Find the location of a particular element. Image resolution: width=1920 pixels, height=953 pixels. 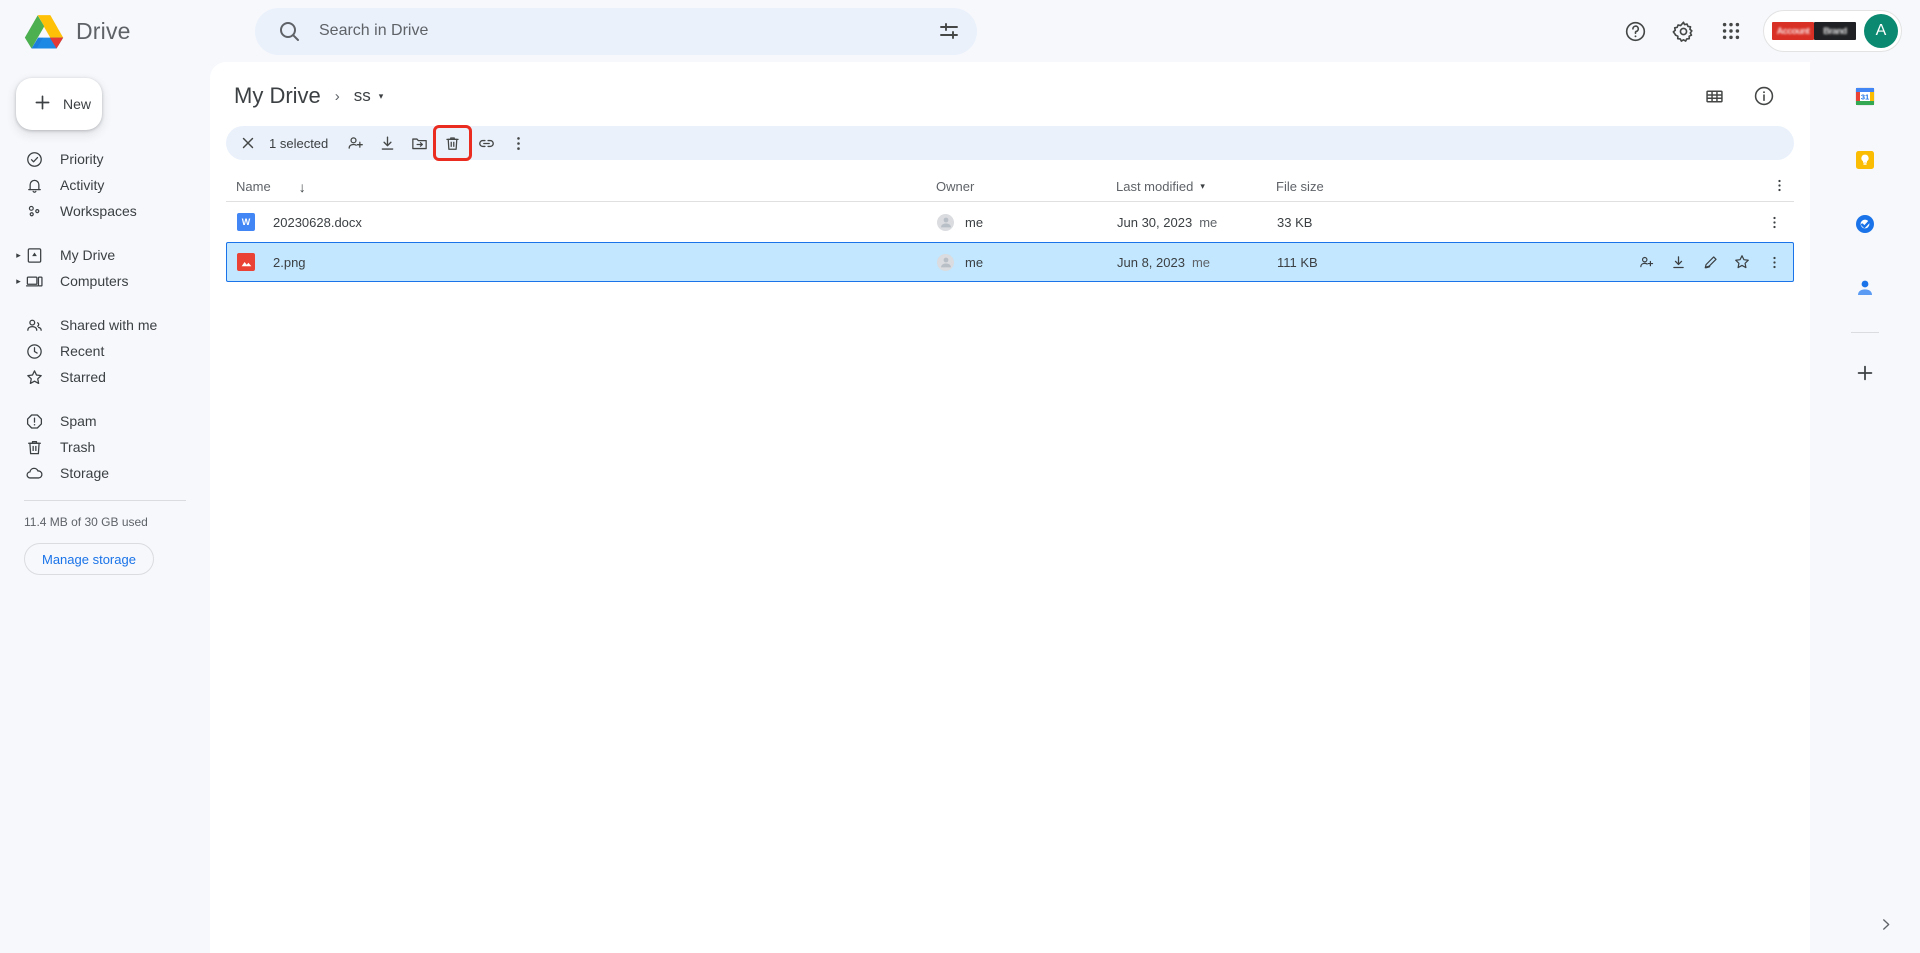

sidebar-group-1: Priority Activity Workspaces is located at coordinates (105, 185).